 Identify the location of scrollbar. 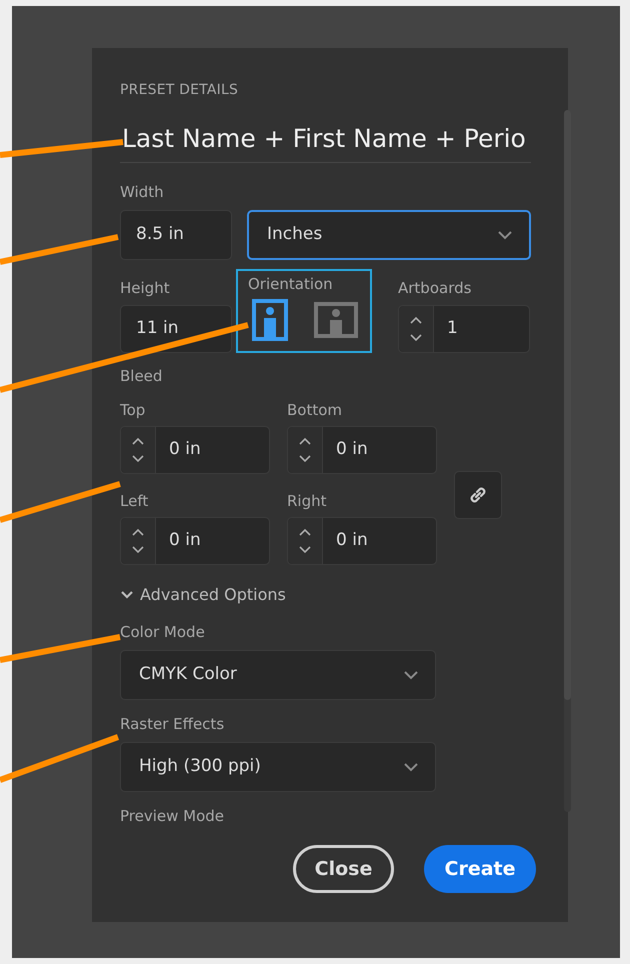
(567, 461).